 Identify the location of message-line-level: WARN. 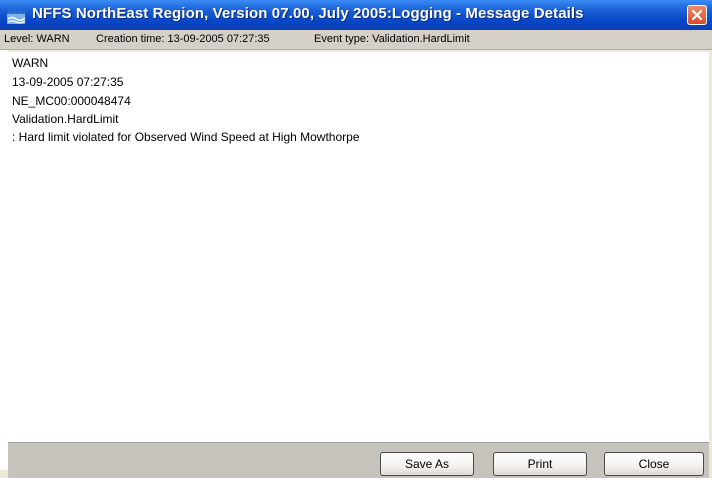
(30, 63).